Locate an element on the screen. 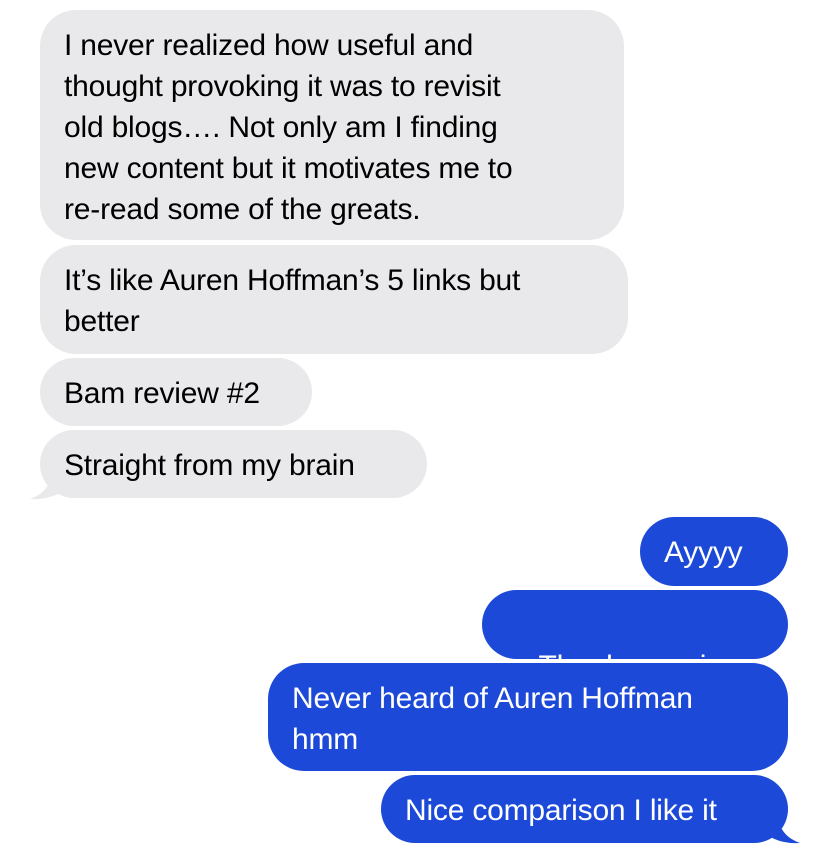 The width and height of the screenshot is (828, 851). incoming-message-bubble: Straight from my brain is located at coordinates (233, 464).